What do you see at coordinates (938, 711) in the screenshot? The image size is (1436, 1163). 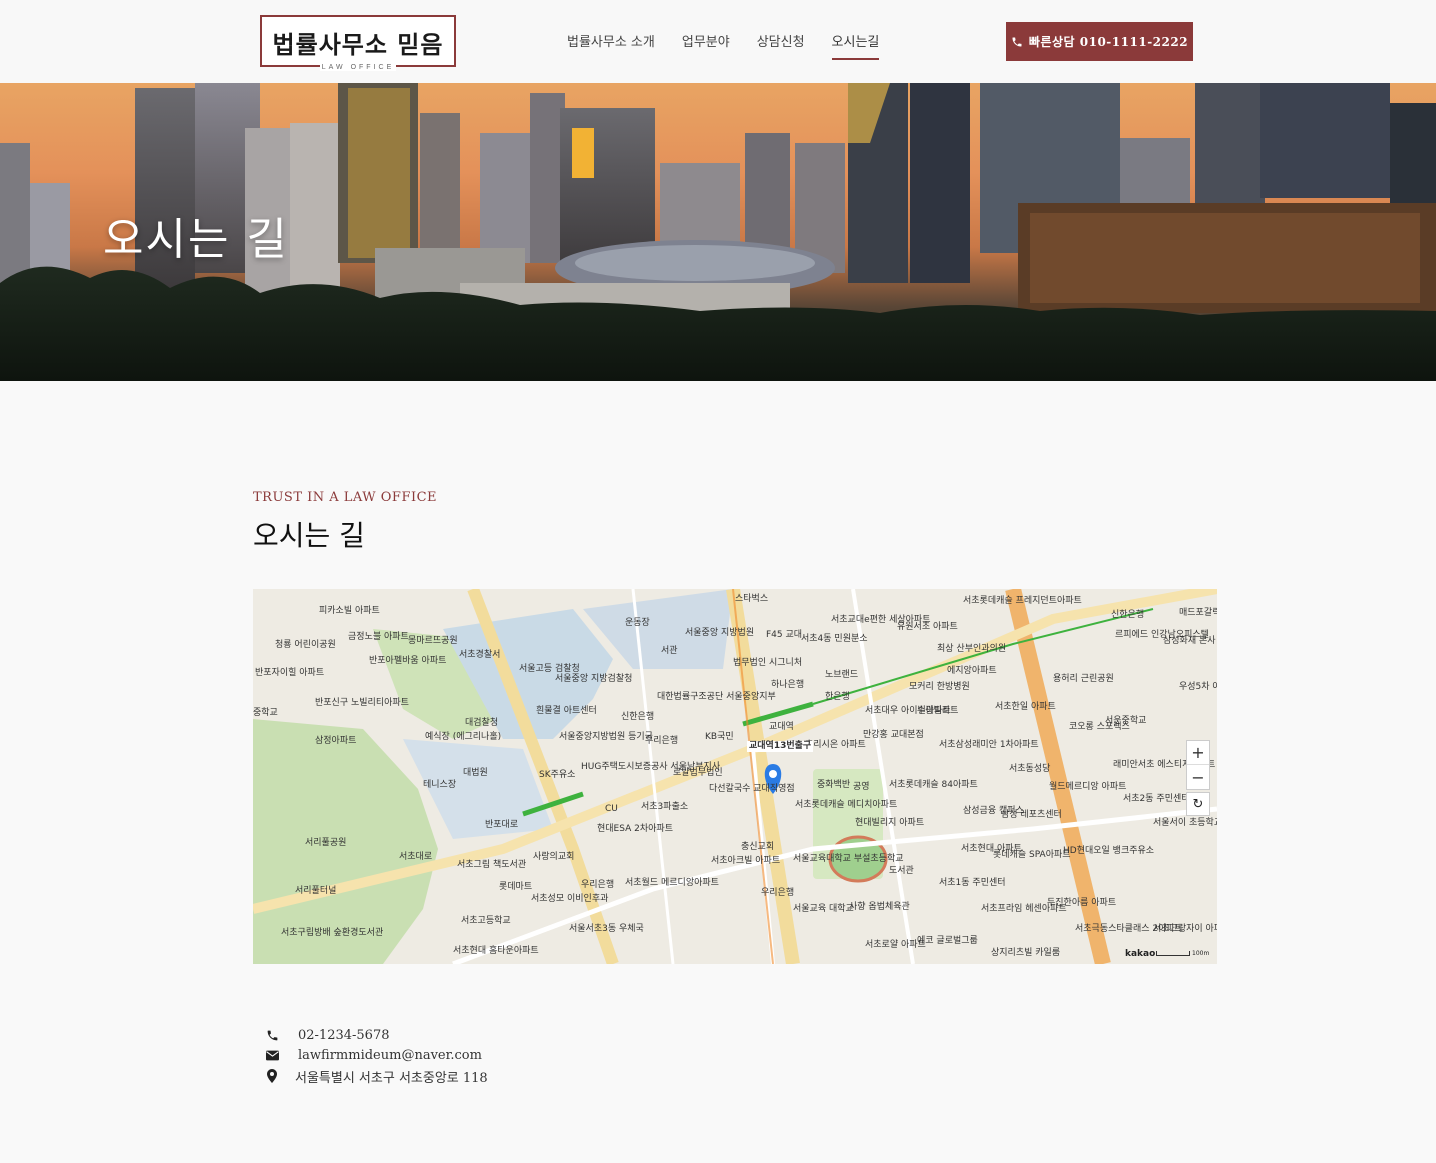 I see `map-label: 수광빌라트` at bounding box center [938, 711].